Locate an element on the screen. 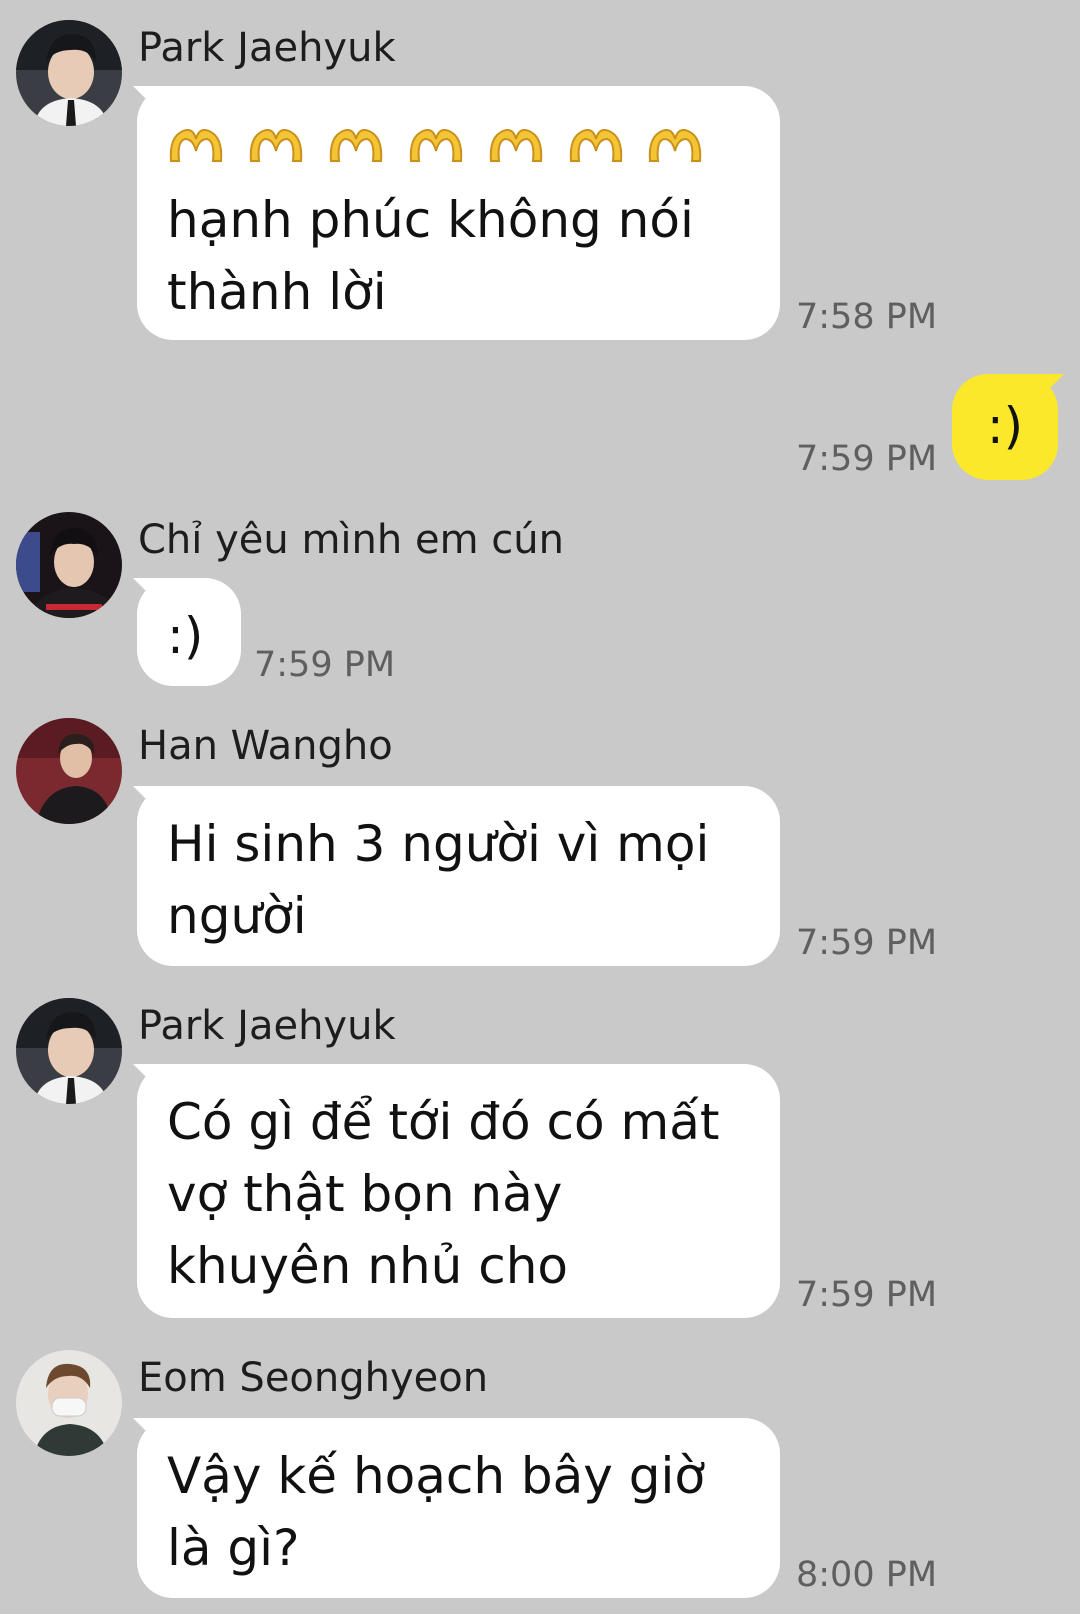 The width and height of the screenshot is (1080, 1614). message-bubble: Hi sinh 3 người vì mọi người is located at coordinates (458, 876).